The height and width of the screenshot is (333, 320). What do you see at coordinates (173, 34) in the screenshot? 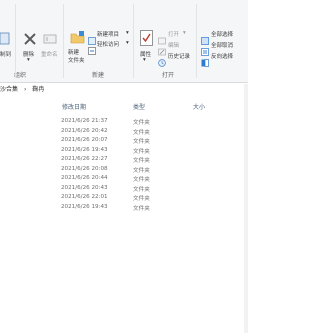
I see `open-button: 打开` at bounding box center [173, 34].